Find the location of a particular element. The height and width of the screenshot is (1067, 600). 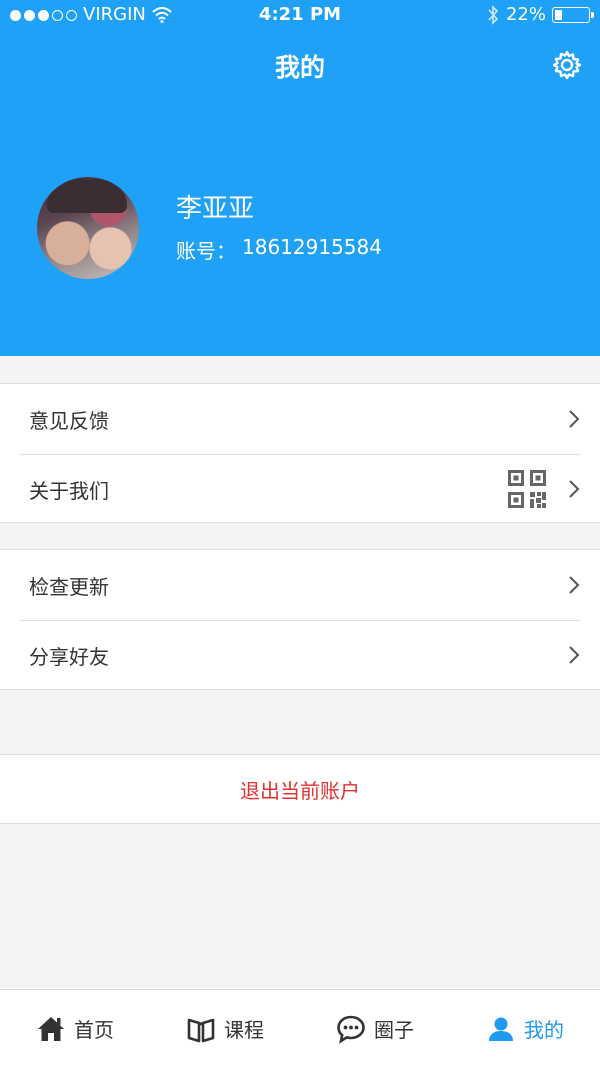

menu-group-1: 意见反馈 关于我们 is located at coordinates (300, 453).